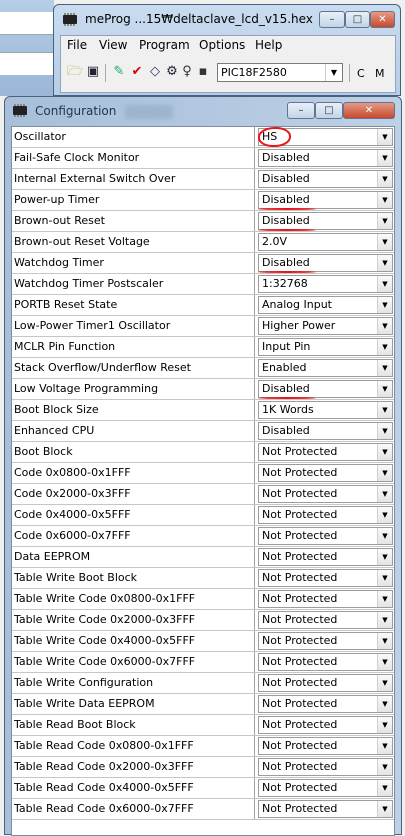 This screenshot has height=836, width=405. I want to click on open-folder-icon: 🗁, so click(75, 72).